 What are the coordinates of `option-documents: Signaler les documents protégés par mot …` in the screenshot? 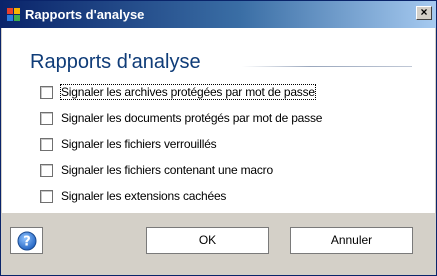 It's located at (181, 118).